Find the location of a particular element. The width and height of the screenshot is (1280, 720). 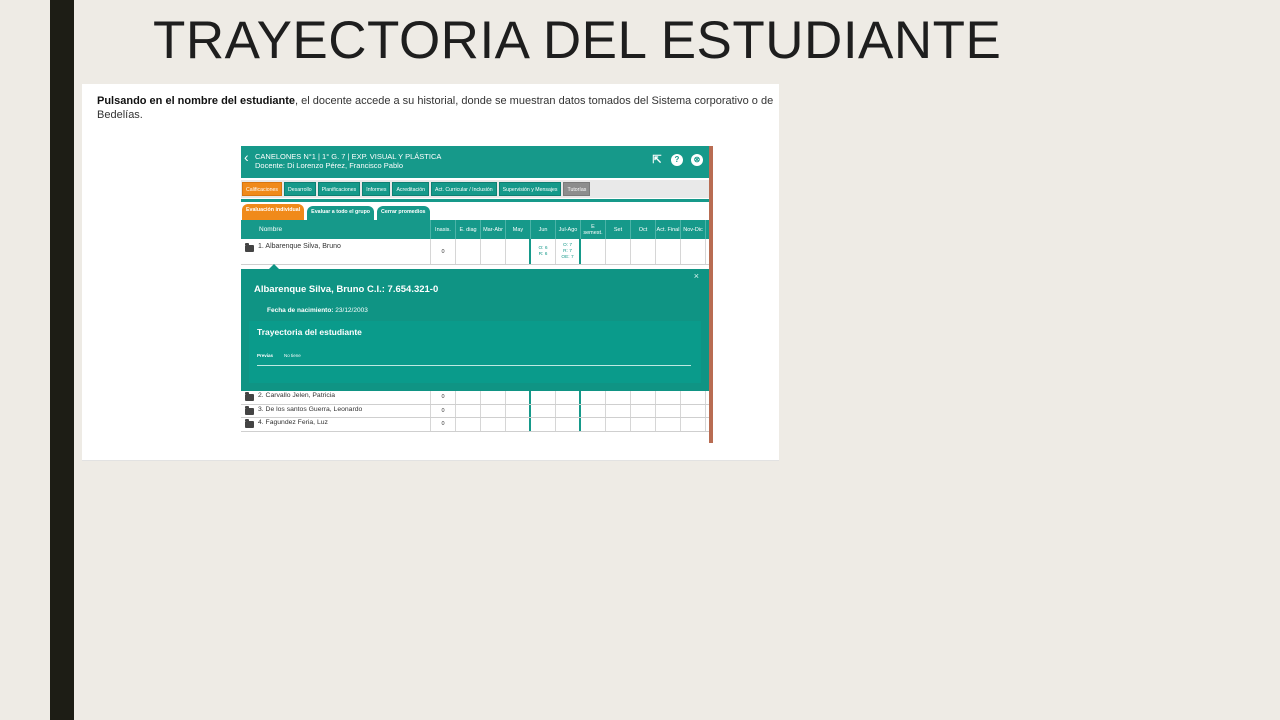

tab-act-curricular: Act. Curricular / Inclusión is located at coordinates (464, 189).